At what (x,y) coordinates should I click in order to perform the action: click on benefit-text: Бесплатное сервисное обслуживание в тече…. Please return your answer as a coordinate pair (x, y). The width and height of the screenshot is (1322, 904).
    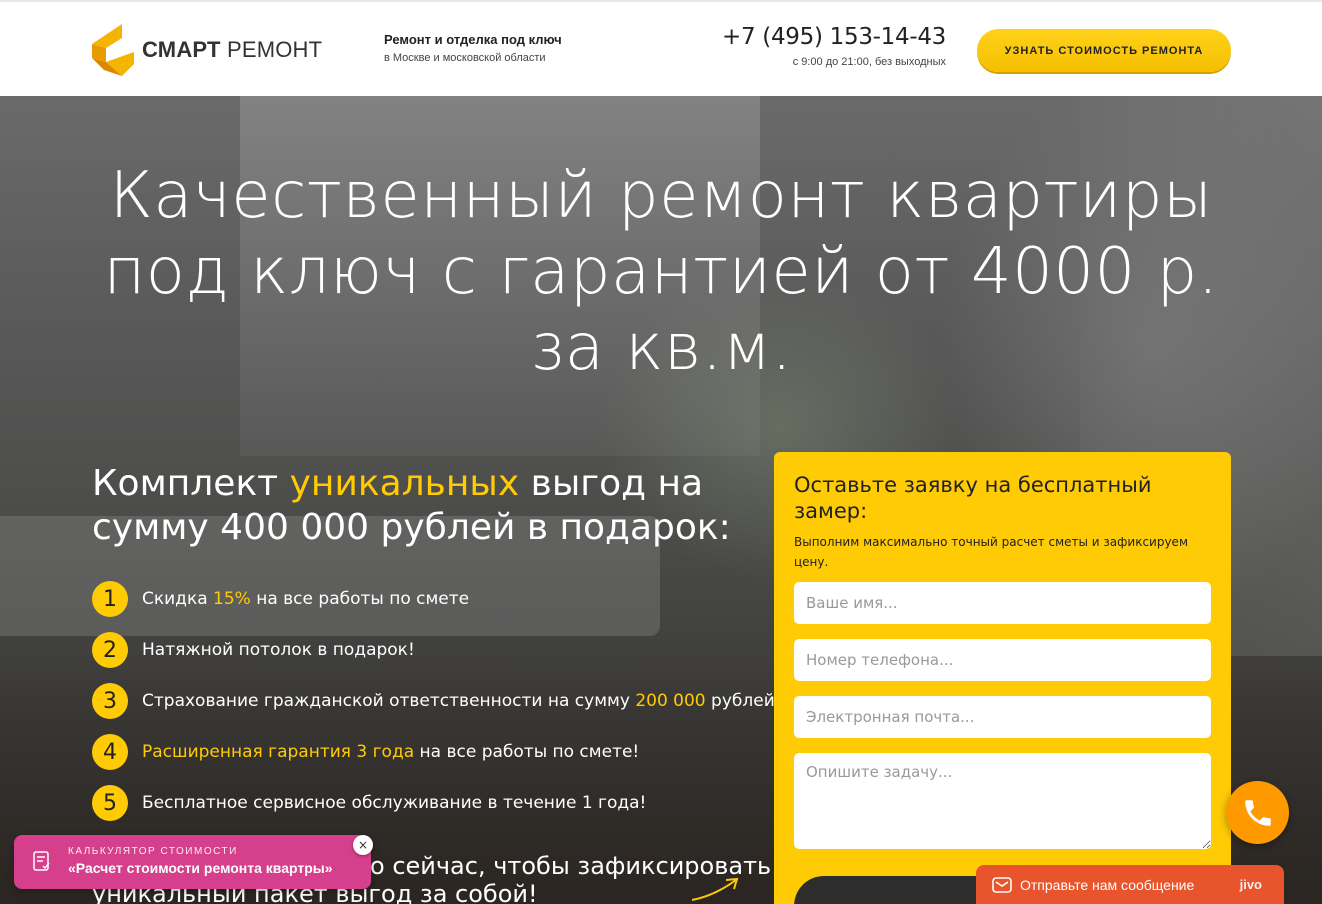
    Looking at the image, I should click on (394, 803).